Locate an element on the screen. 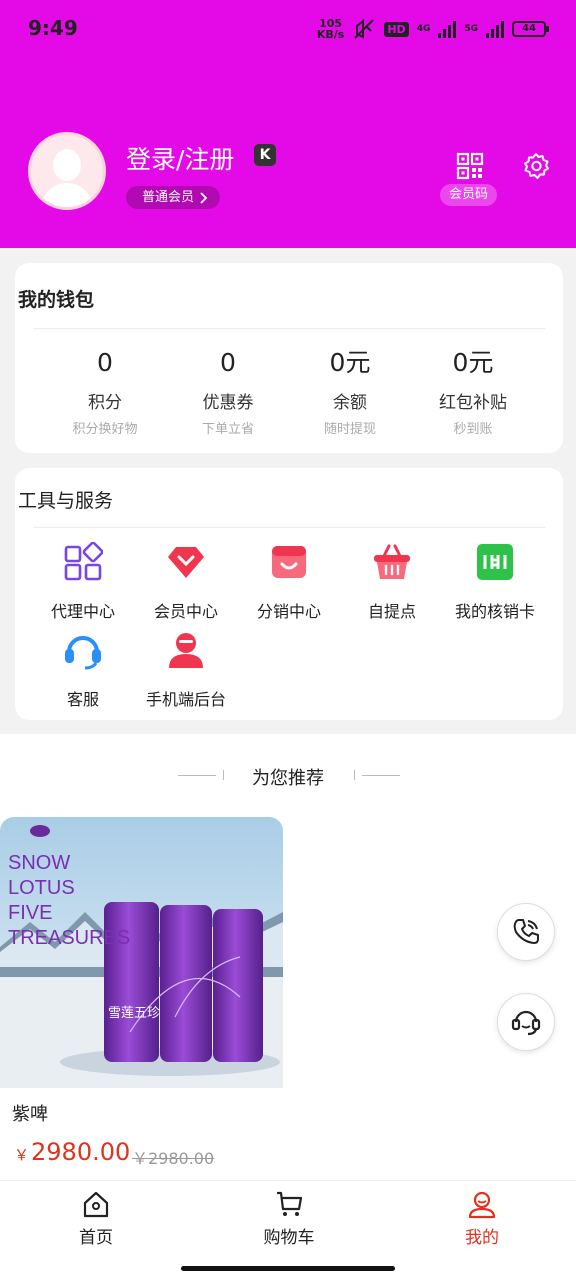 This screenshot has height=1280, width=576. tools-title: 工具与服务 is located at coordinates (66, 501).